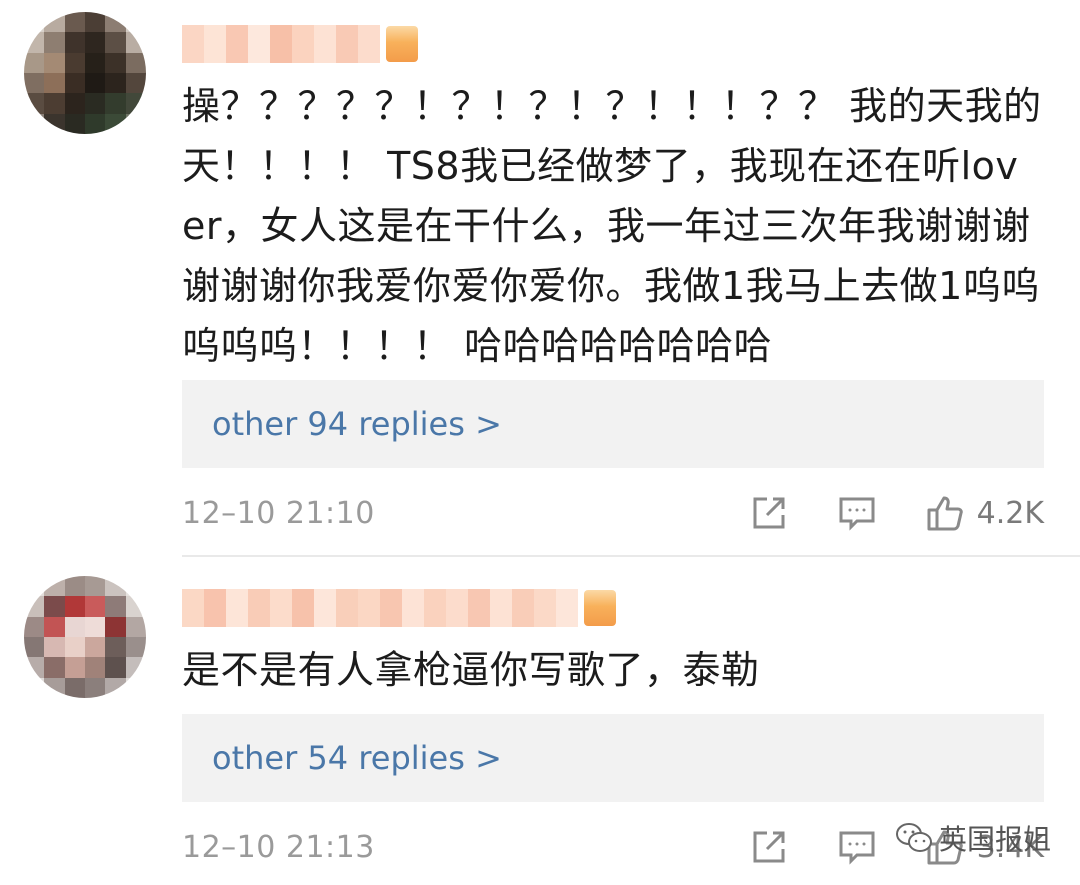  I want to click on comment-text: 是不是有人拿枪逼你写歌了，泰勒, so click(471, 670).